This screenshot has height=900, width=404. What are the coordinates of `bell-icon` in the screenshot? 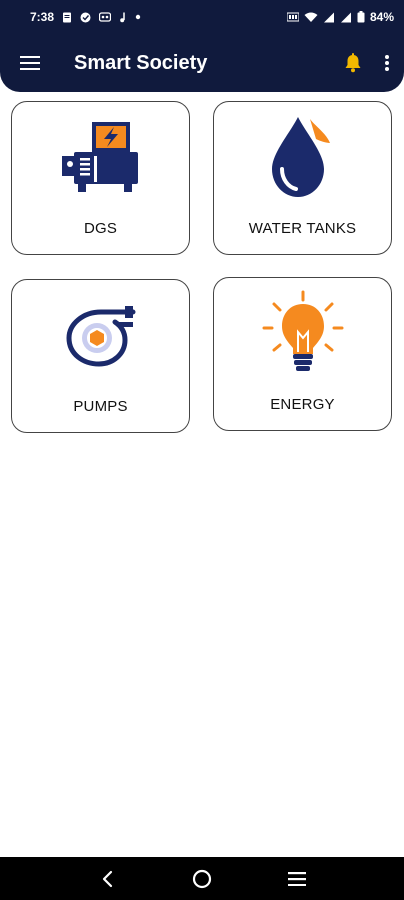 It's located at (353, 63).